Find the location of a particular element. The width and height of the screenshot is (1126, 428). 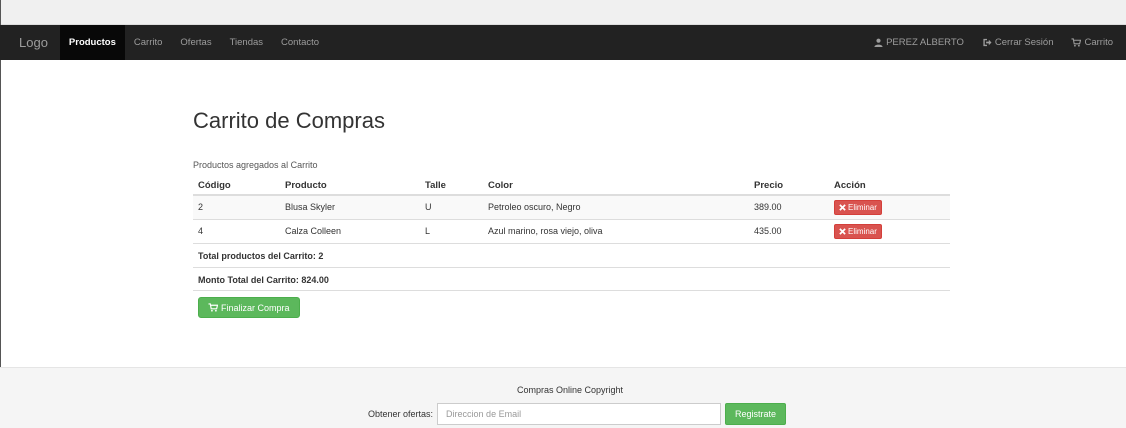

nav-user-label: PEREZ ALBERTO is located at coordinates (925, 42).